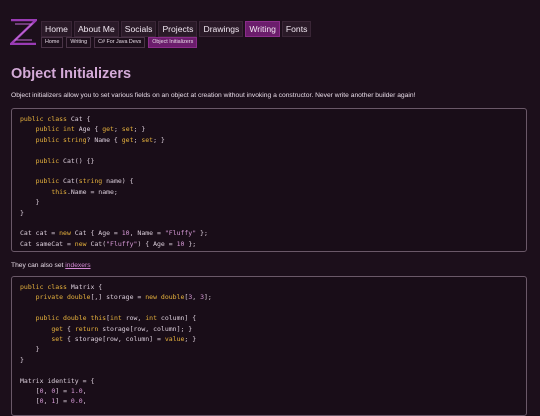 This screenshot has height=416, width=540. I want to click on code-line: [0, 1] = 0.0,, so click(53, 401).